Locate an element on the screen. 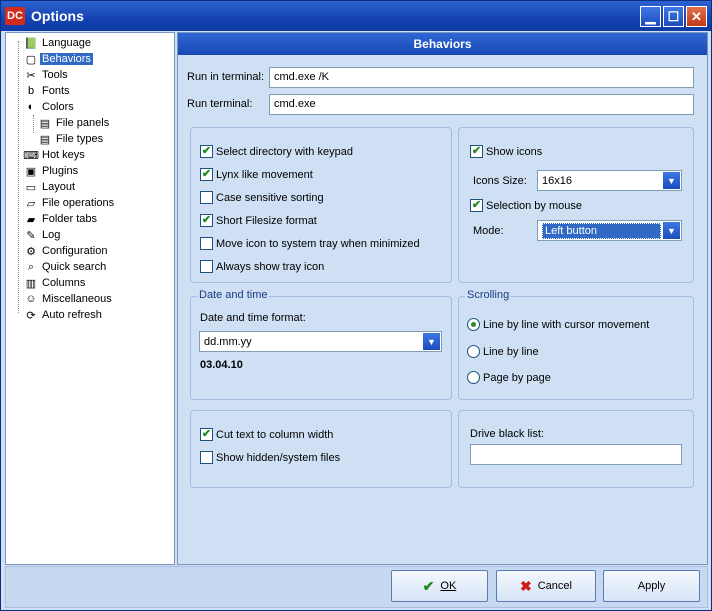  drive-black-list-input is located at coordinates (576, 454).